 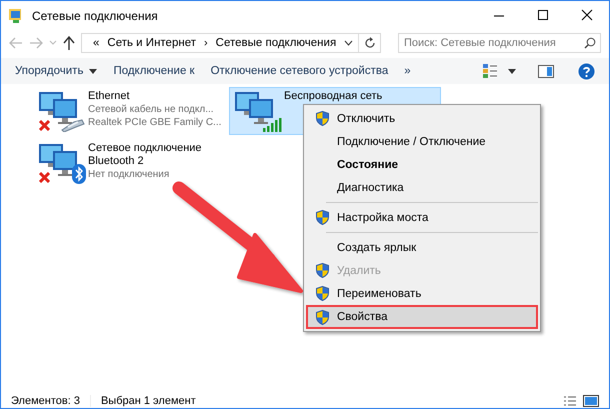 What do you see at coordinates (143, 401) in the screenshot?
I see `status-text: Выбран 1 элемент` at bounding box center [143, 401].